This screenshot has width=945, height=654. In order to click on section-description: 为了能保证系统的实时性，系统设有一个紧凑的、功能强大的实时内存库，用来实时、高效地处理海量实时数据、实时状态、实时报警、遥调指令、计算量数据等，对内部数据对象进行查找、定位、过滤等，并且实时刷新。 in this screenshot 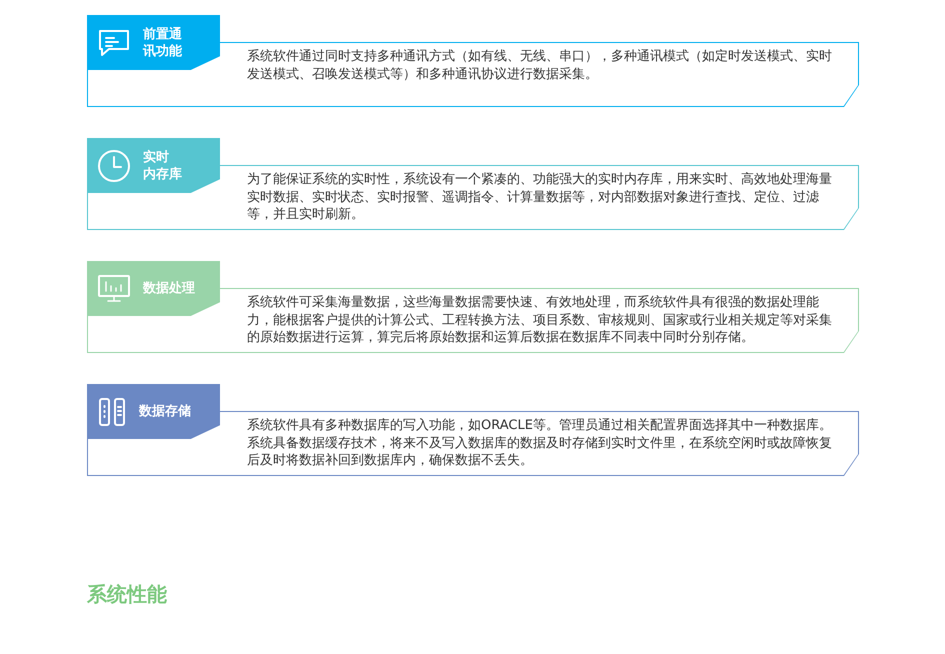, I will do `click(540, 197)`.